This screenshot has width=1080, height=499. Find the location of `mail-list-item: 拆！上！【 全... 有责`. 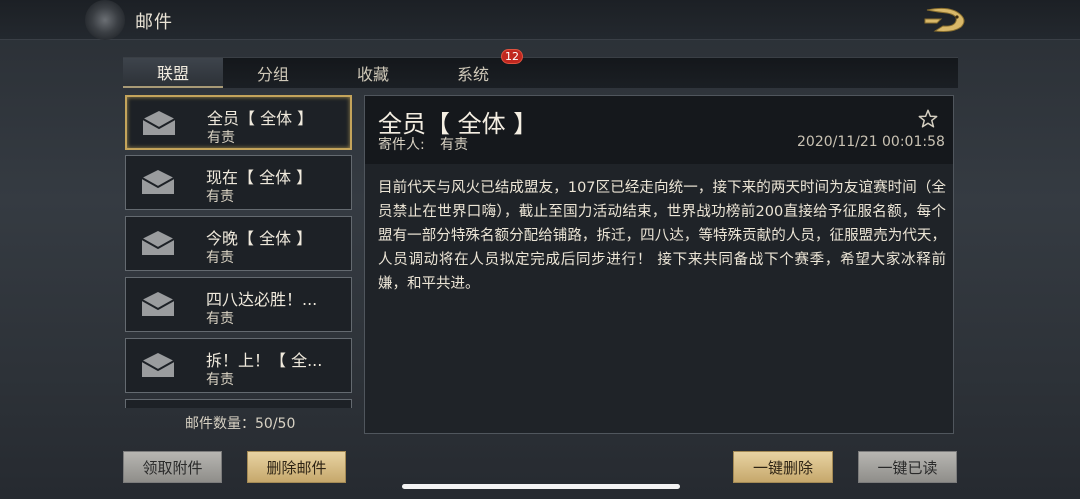

mail-list-item: 拆！上！【 全... 有责 is located at coordinates (238, 365).